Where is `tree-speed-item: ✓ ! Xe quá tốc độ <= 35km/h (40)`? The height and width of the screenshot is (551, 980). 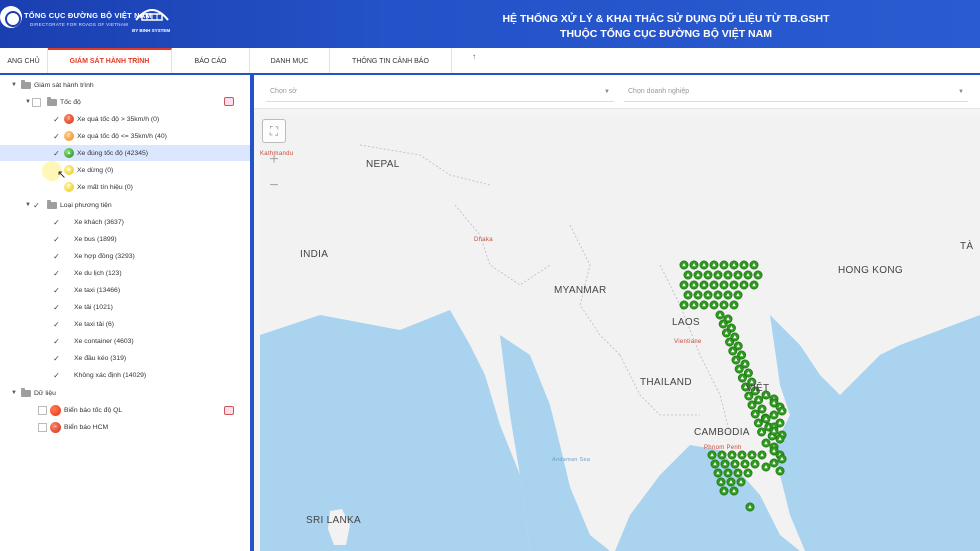 tree-speed-item: ✓ ! Xe quá tốc độ <= 35km/h (40) is located at coordinates (109, 136).